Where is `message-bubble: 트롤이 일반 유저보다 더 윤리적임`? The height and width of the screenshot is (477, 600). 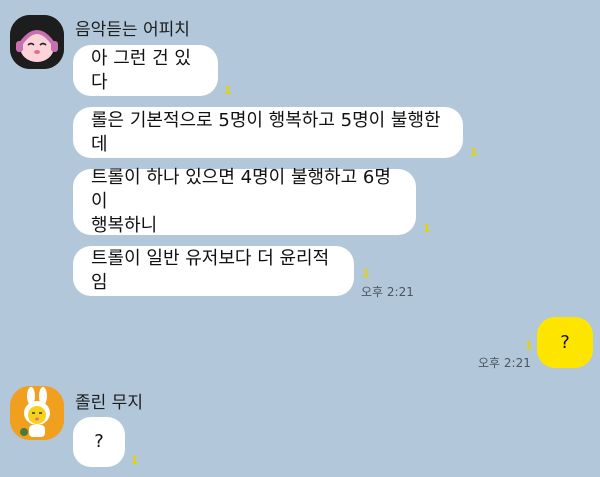 message-bubble: 트롤이 일반 유저보다 더 윤리적임 is located at coordinates (213, 271).